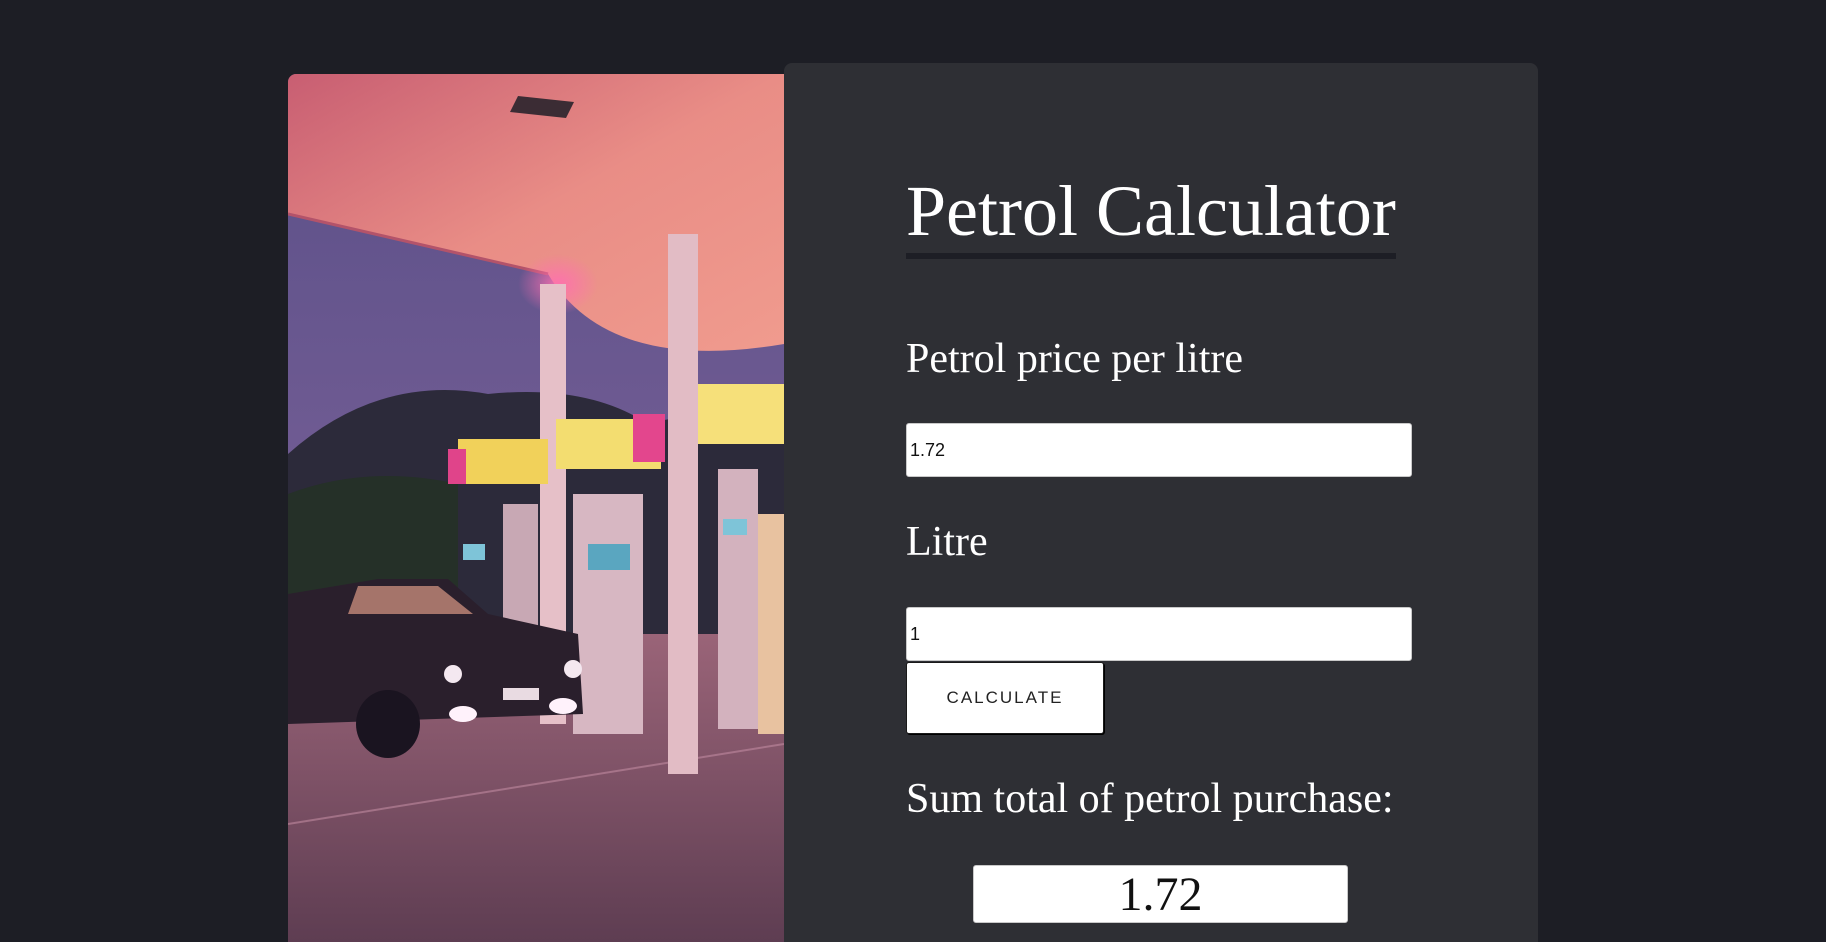 The height and width of the screenshot is (942, 1826). What do you see at coordinates (1160, 894) in the screenshot?
I see `result-value: 1.72` at bounding box center [1160, 894].